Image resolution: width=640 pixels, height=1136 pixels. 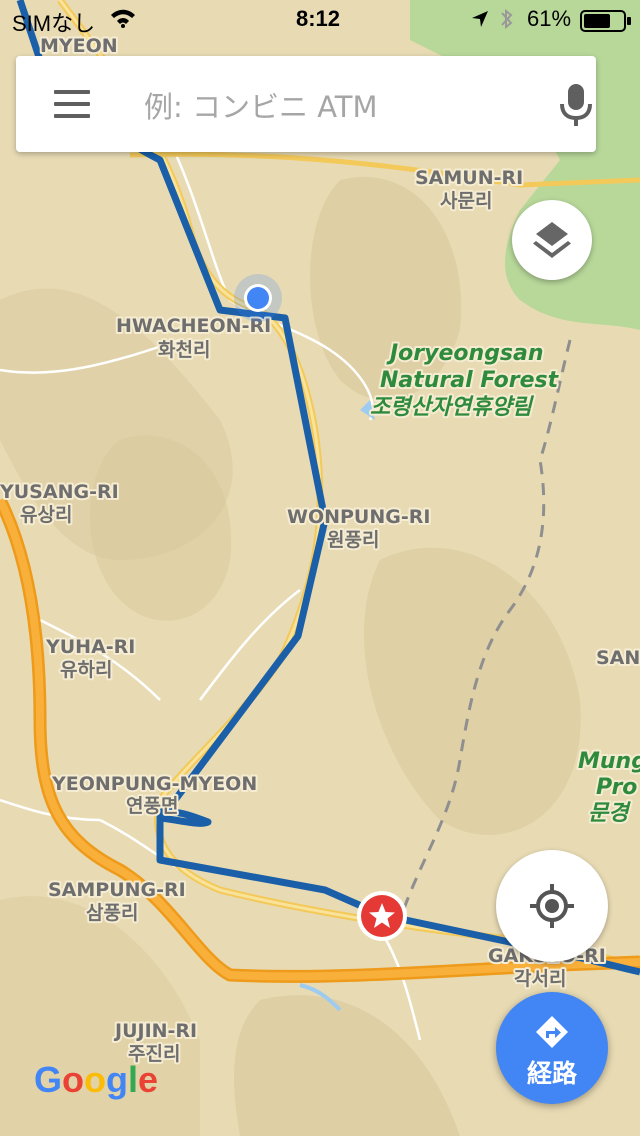 I want to click on map-label-mung-ko: 문경, so click(x=609, y=813).